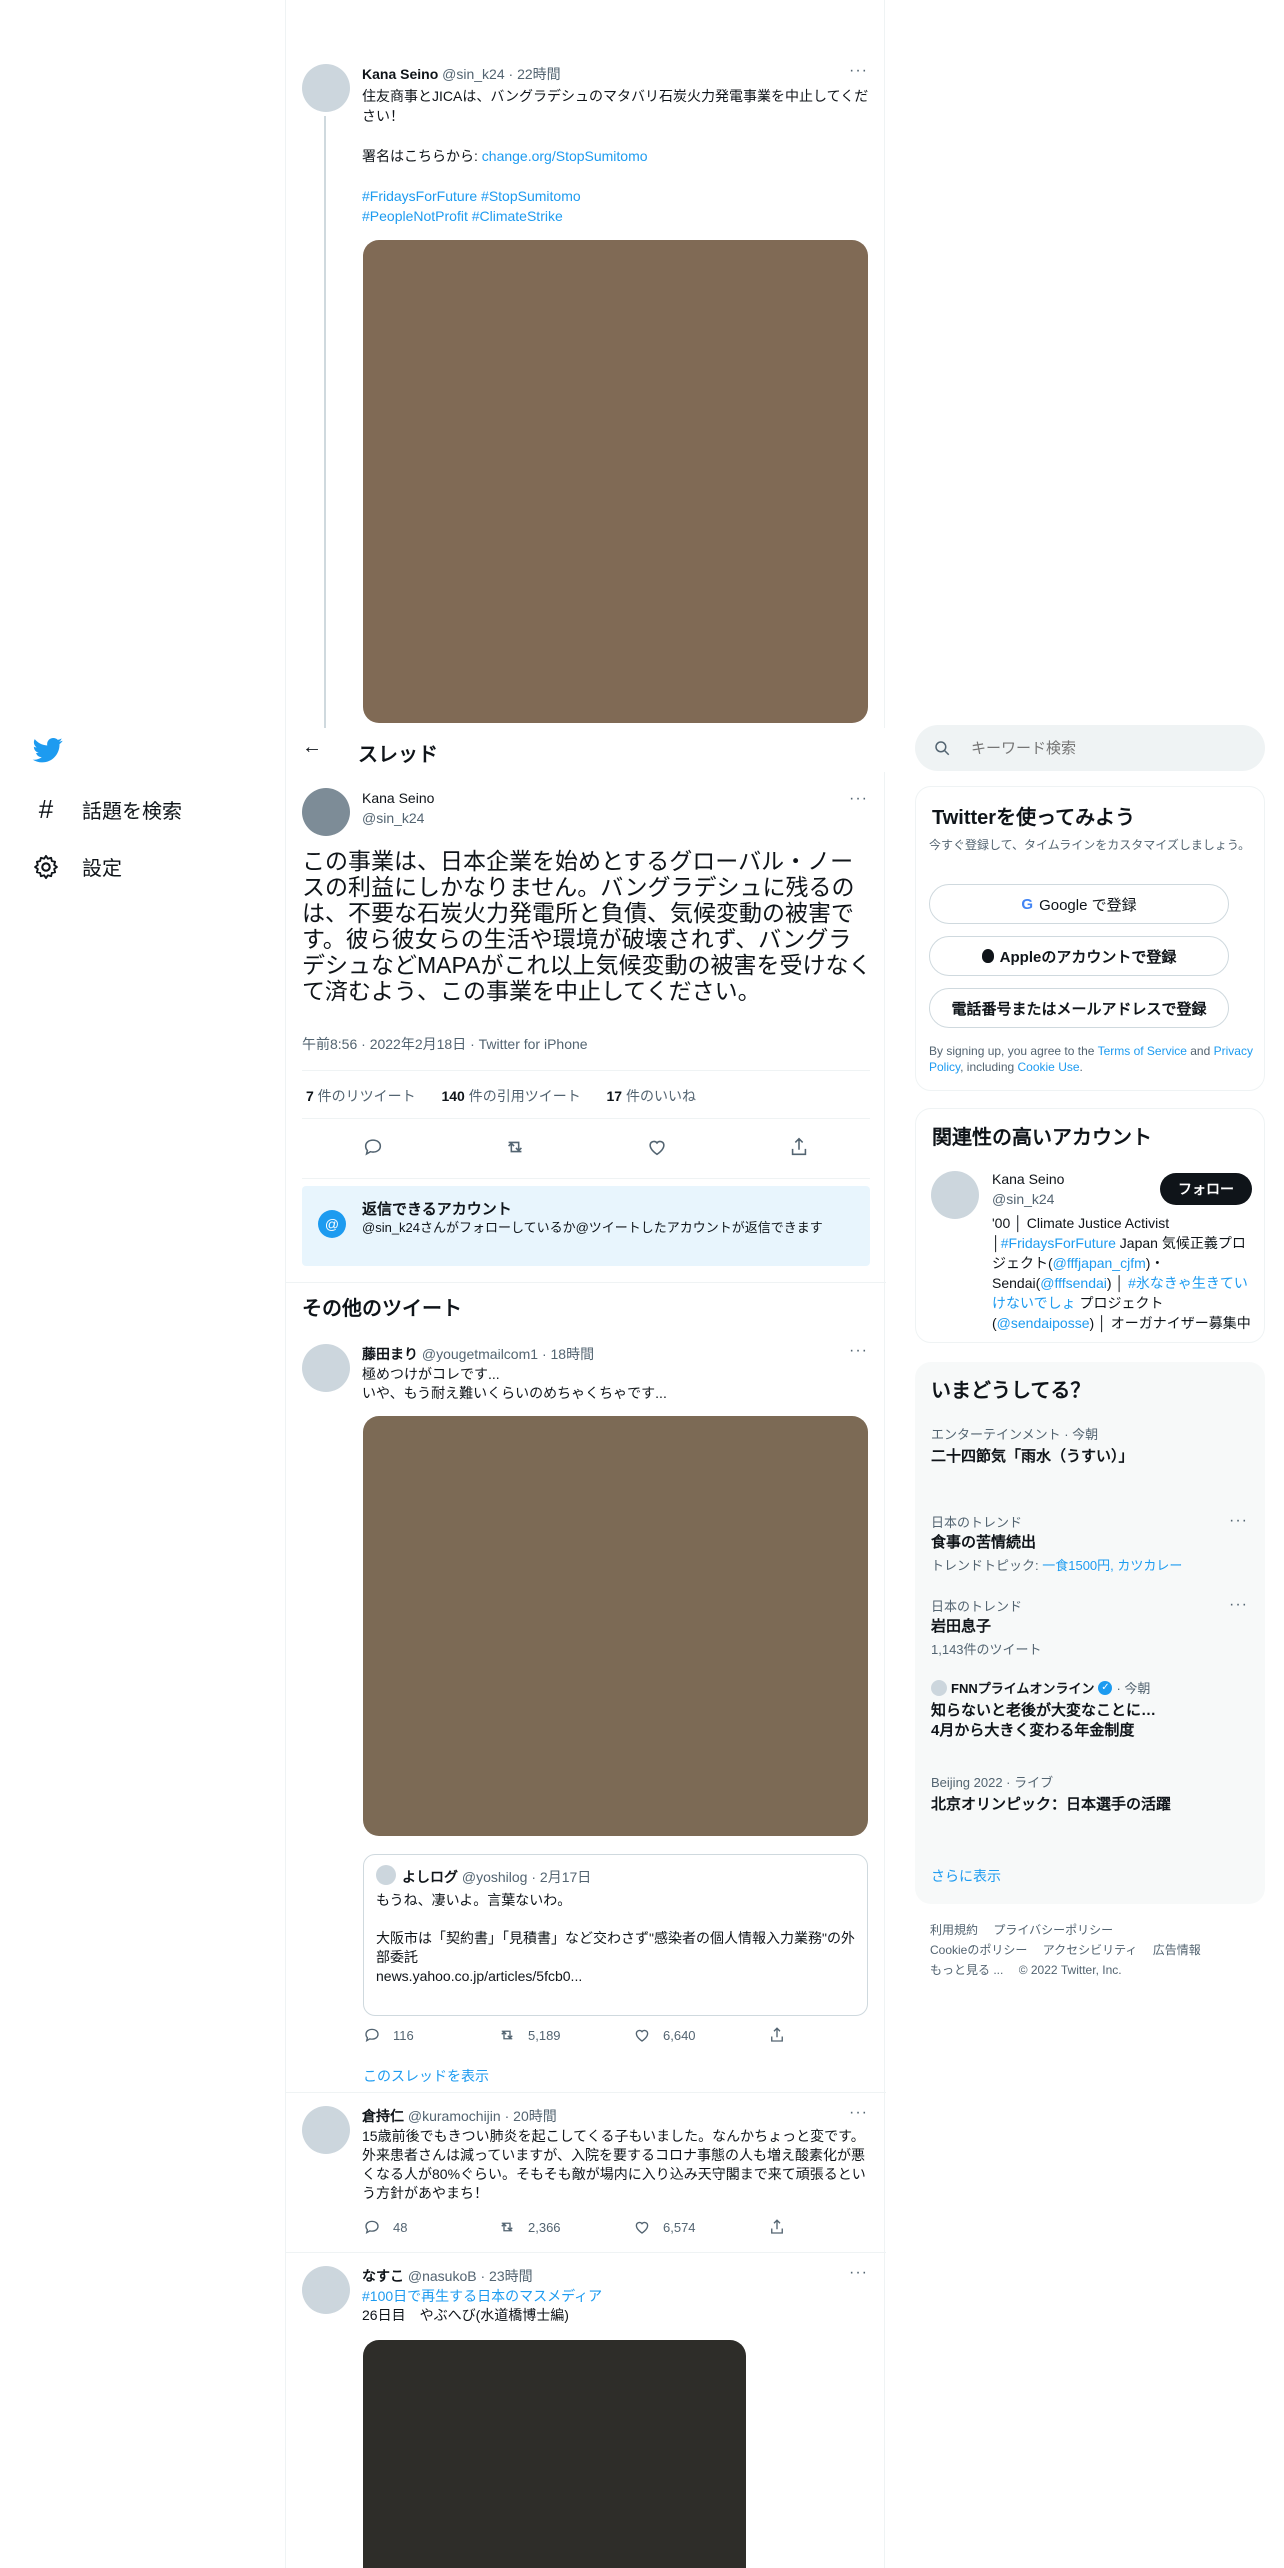  What do you see at coordinates (511, 2276) in the screenshot?
I see `tweet-time: 23時間` at bounding box center [511, 2276].